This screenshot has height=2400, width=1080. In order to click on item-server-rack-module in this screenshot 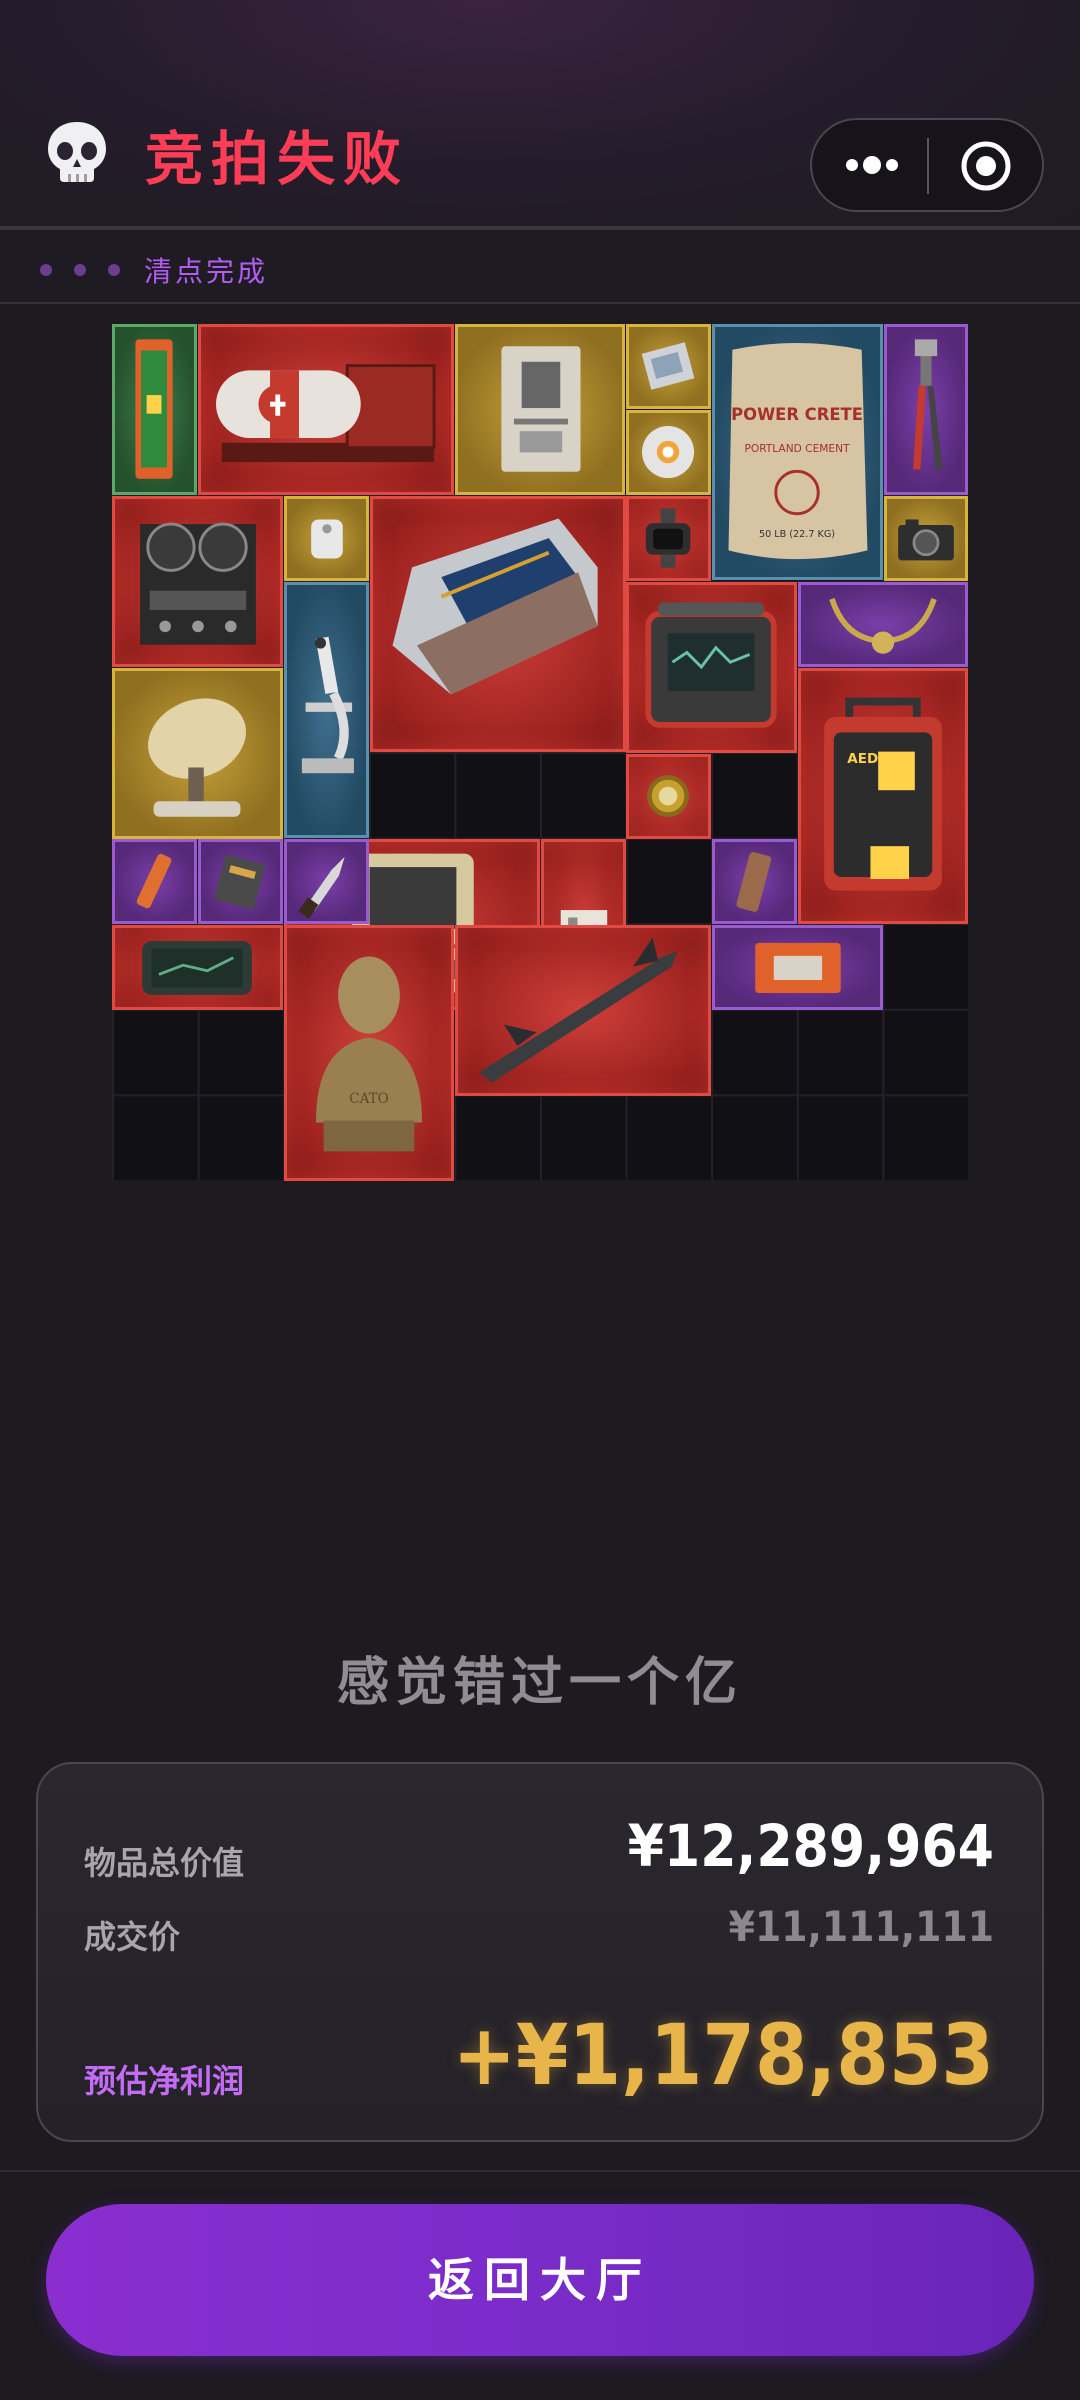, I will do `click(498, 624)`.